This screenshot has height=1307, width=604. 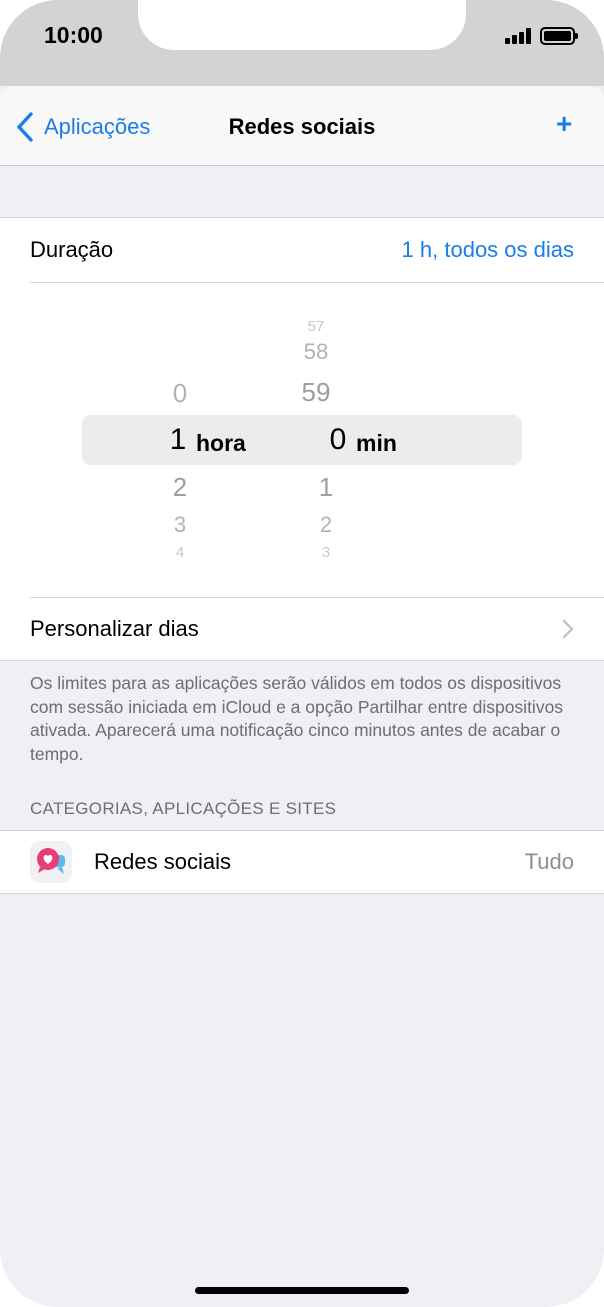 What do you see at coordinates (302, 1290) in the screenshot?
I see `home-indicator` at bounding box center [302, 1290].